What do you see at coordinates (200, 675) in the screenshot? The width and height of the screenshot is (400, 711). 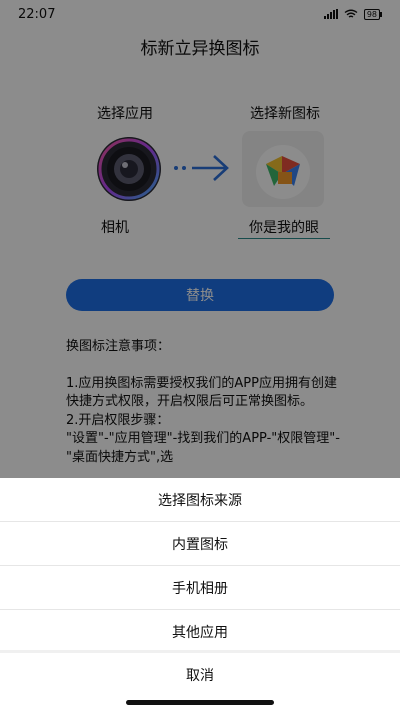 I see `cancel-button: 取消` at bounding box center [200, 675].